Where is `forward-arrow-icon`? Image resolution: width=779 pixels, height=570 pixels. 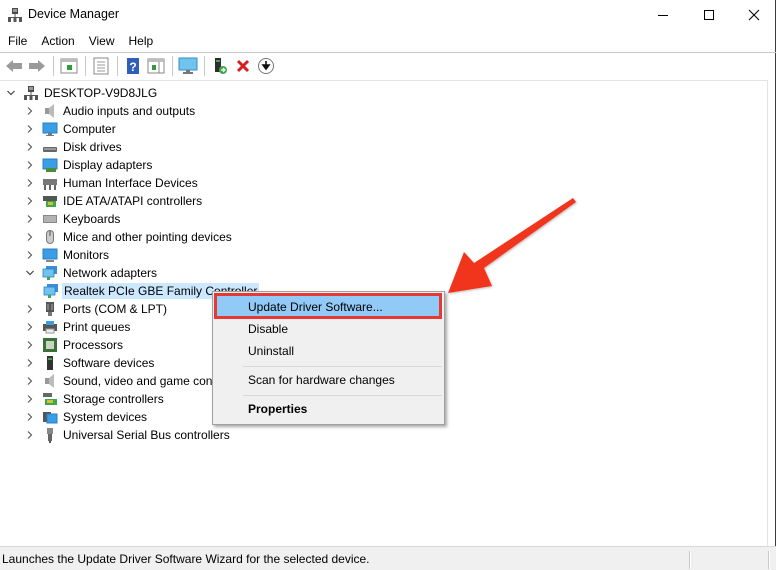
forward-arrow-icon is located at coordinates (37, 65).